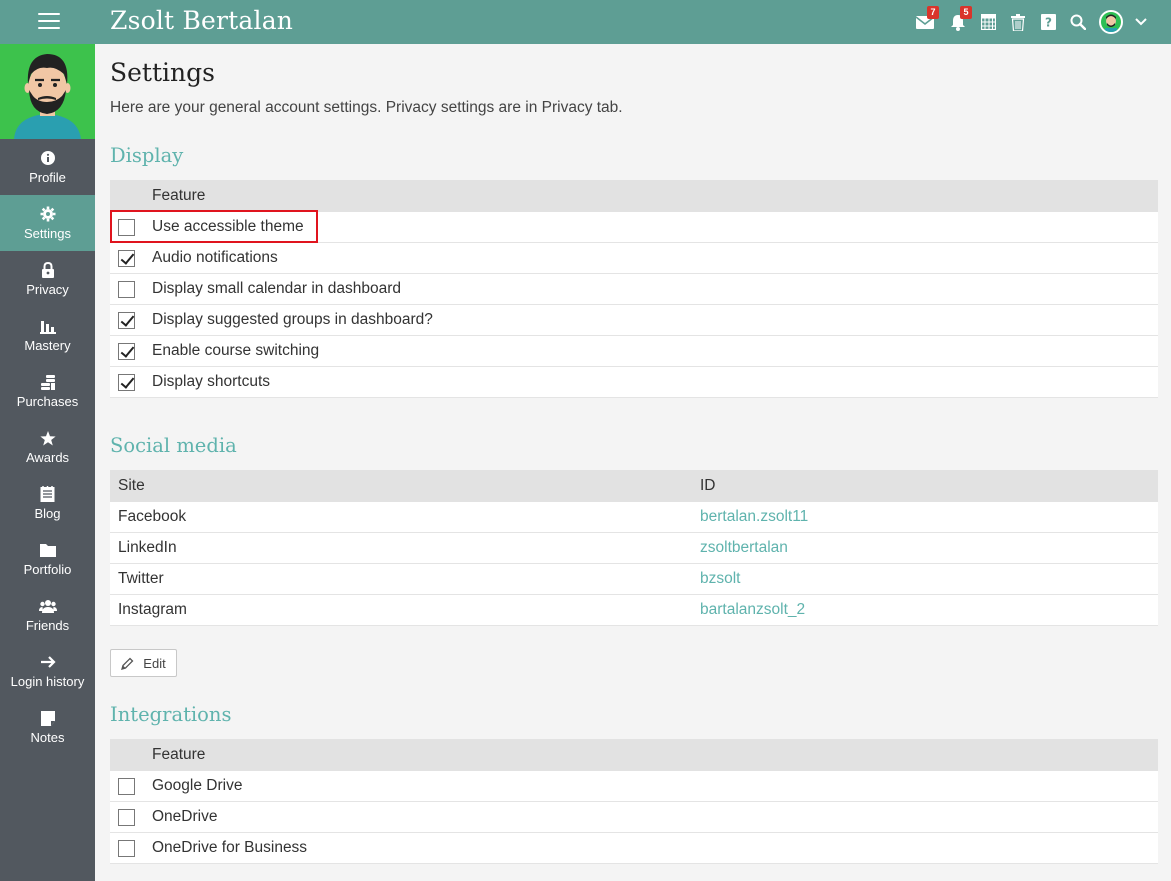  I want to click on calendar-button, so click(988, 22).